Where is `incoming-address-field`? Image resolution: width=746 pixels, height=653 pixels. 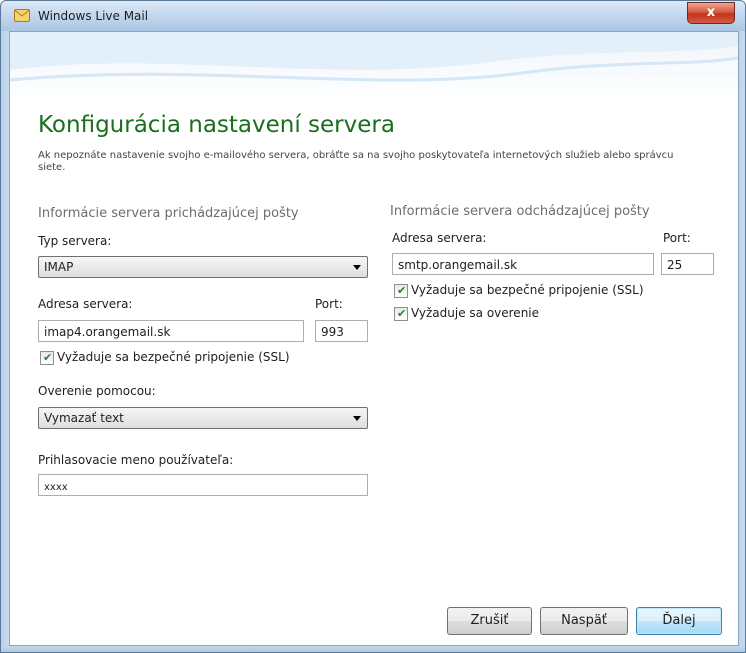 incoming-address-field is located at coordinates (171, 331).